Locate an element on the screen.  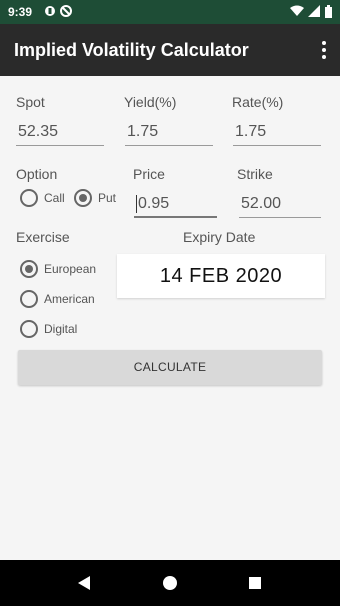
calculate-button: CALCULATE is located at coordinates (170, 367).